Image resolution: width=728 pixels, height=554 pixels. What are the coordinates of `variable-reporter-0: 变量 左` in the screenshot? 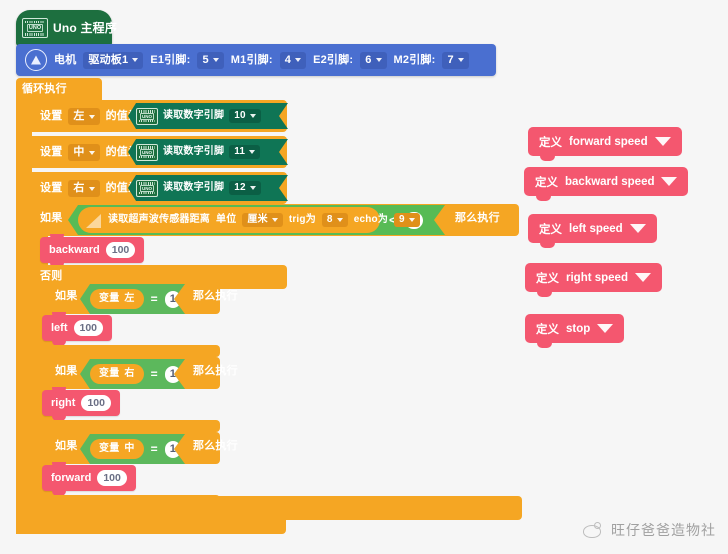 It's located at (117, 299).